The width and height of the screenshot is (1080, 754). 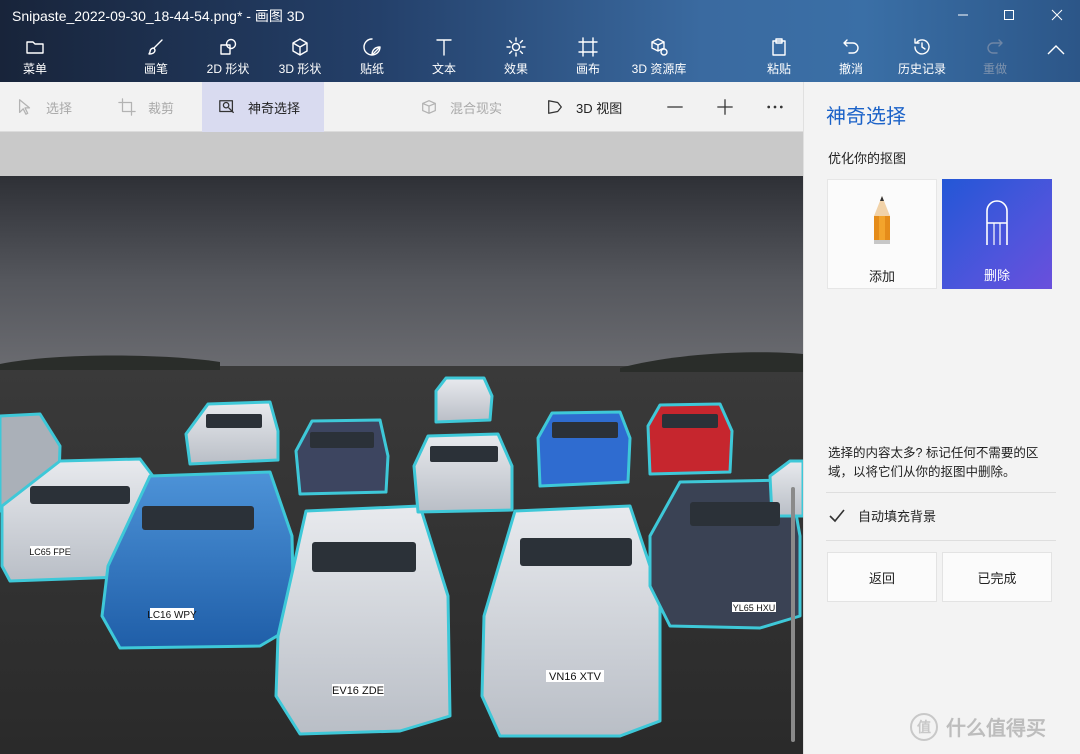 I want to click on license-plate: YL65 HXU, so click(x=754, y=608).